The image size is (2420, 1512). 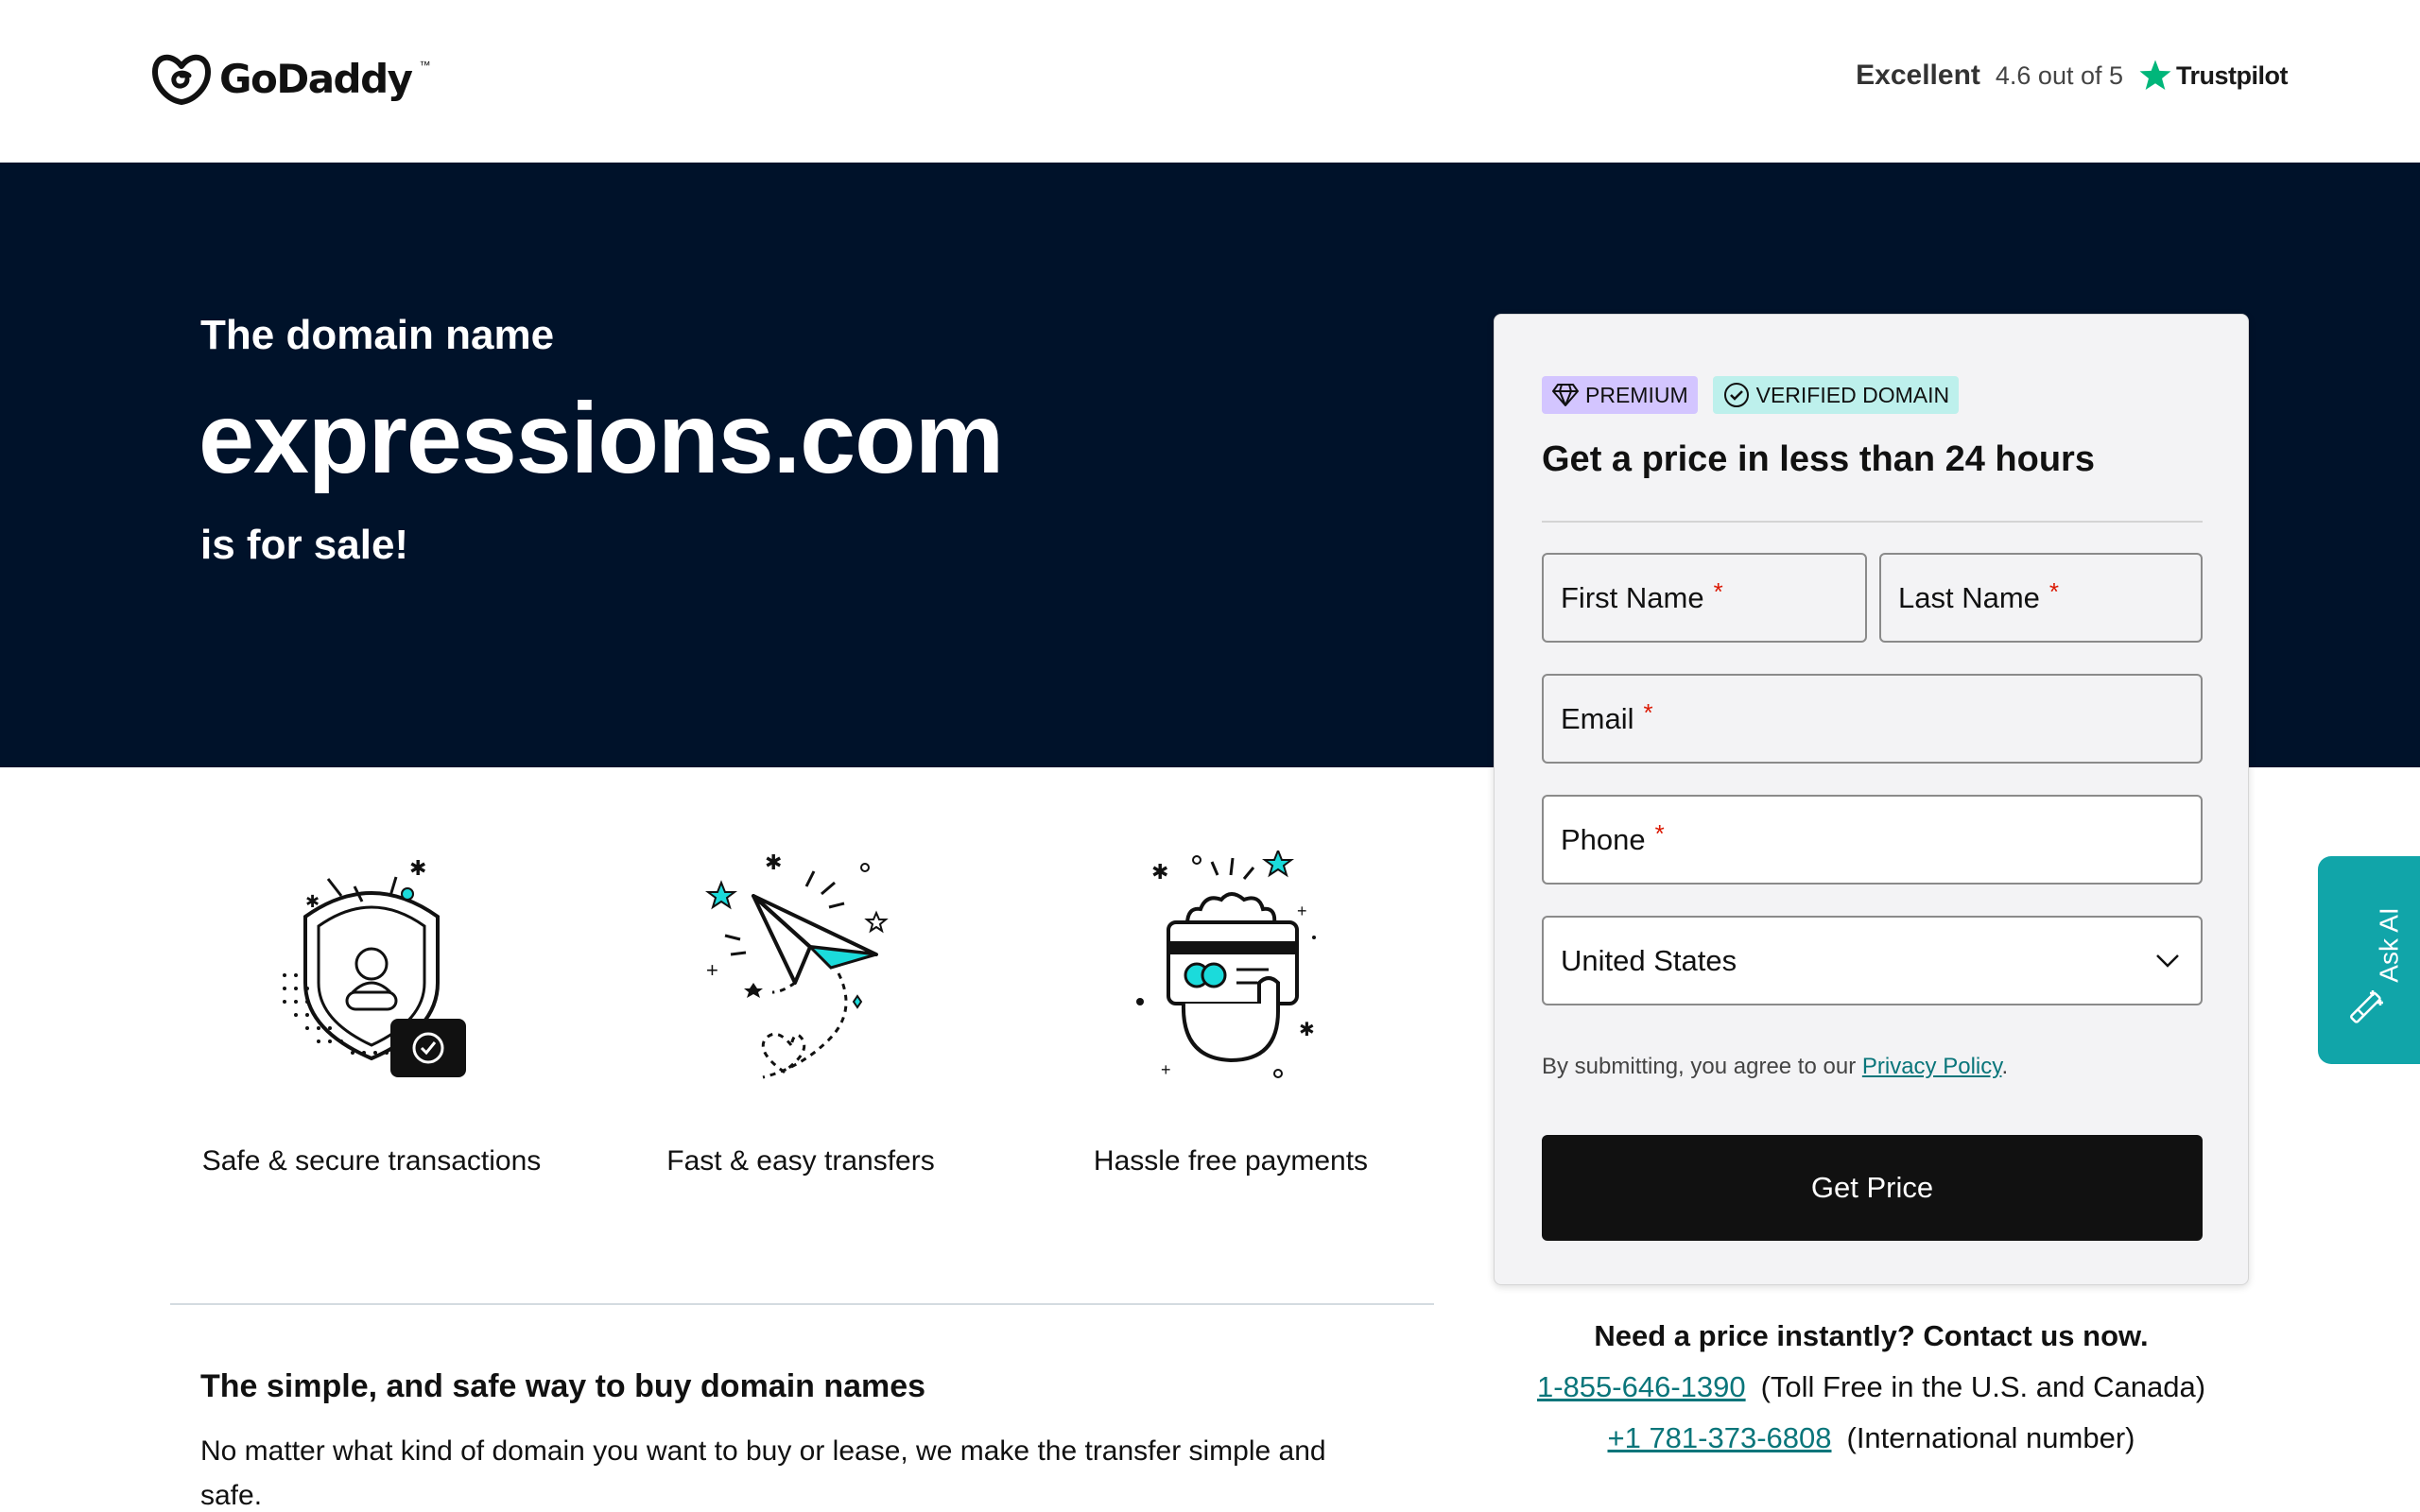 What do you see at coordinates (2366, 1006) in the screenshot?
I see `magic-wand-icon` at bounding box center [2366, 1006].